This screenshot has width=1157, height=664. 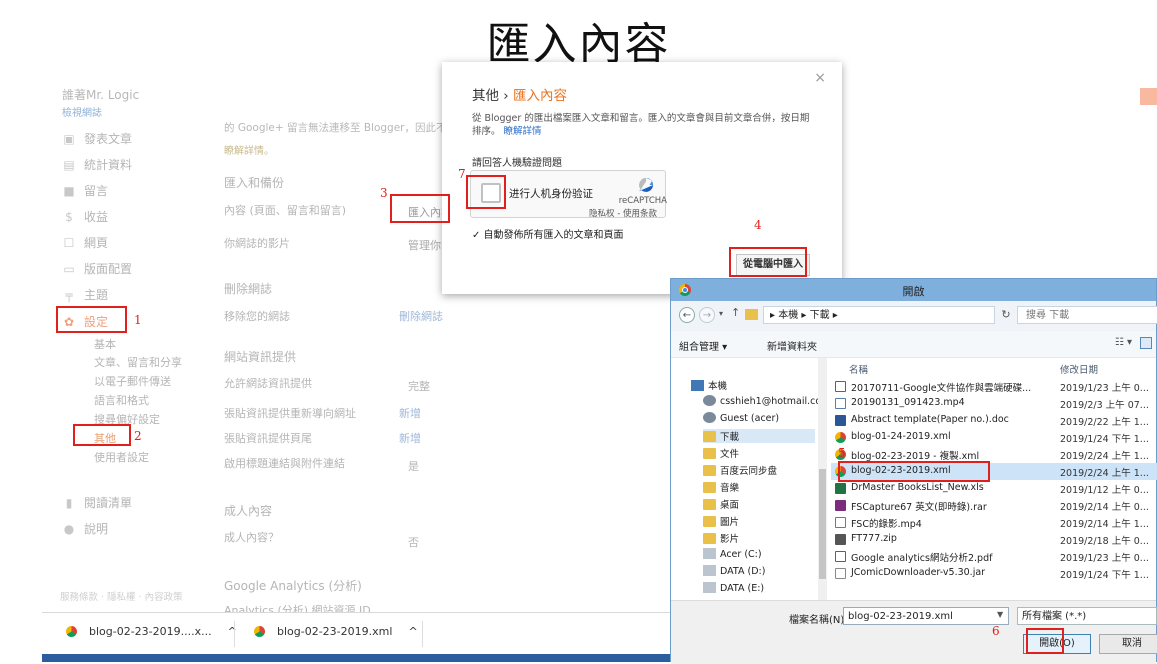 I want to click on column-header-name: 名稱, so click(x=858, y=369).